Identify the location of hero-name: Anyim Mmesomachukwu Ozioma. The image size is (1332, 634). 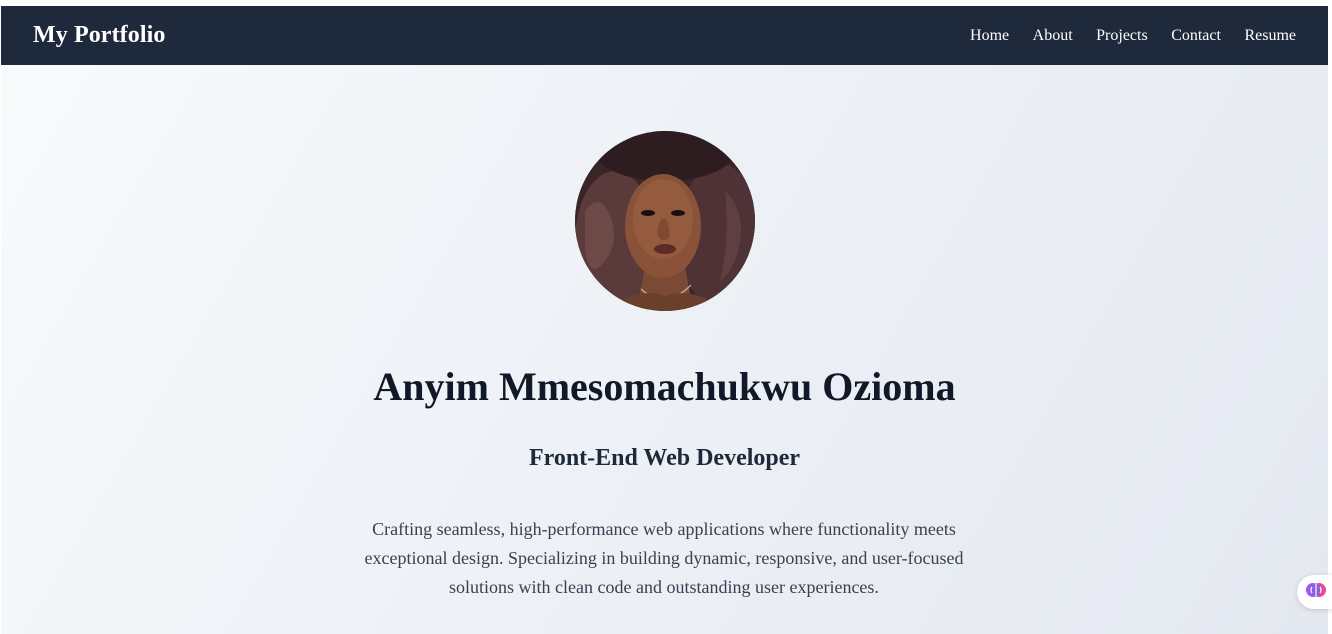
(664, 386).